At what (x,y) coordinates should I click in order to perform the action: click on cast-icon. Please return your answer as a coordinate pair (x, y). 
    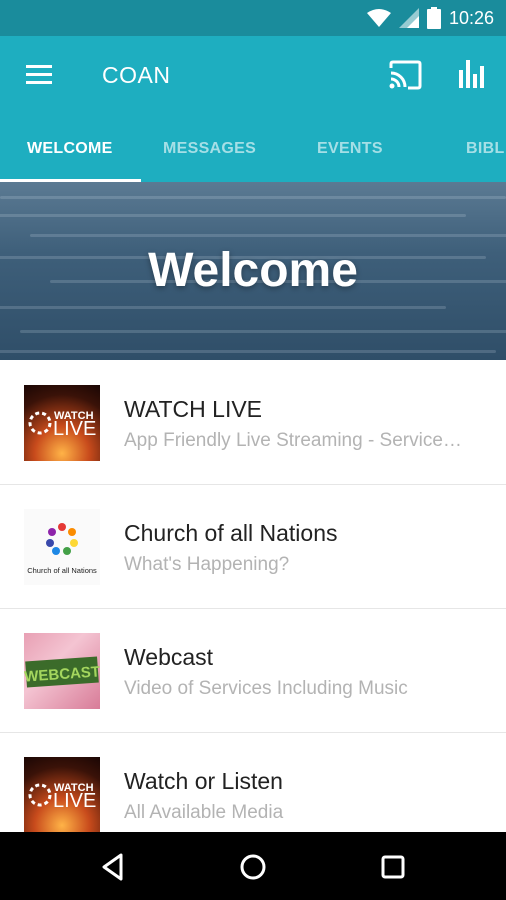
    Looking at the image, I should click on (405, 75).